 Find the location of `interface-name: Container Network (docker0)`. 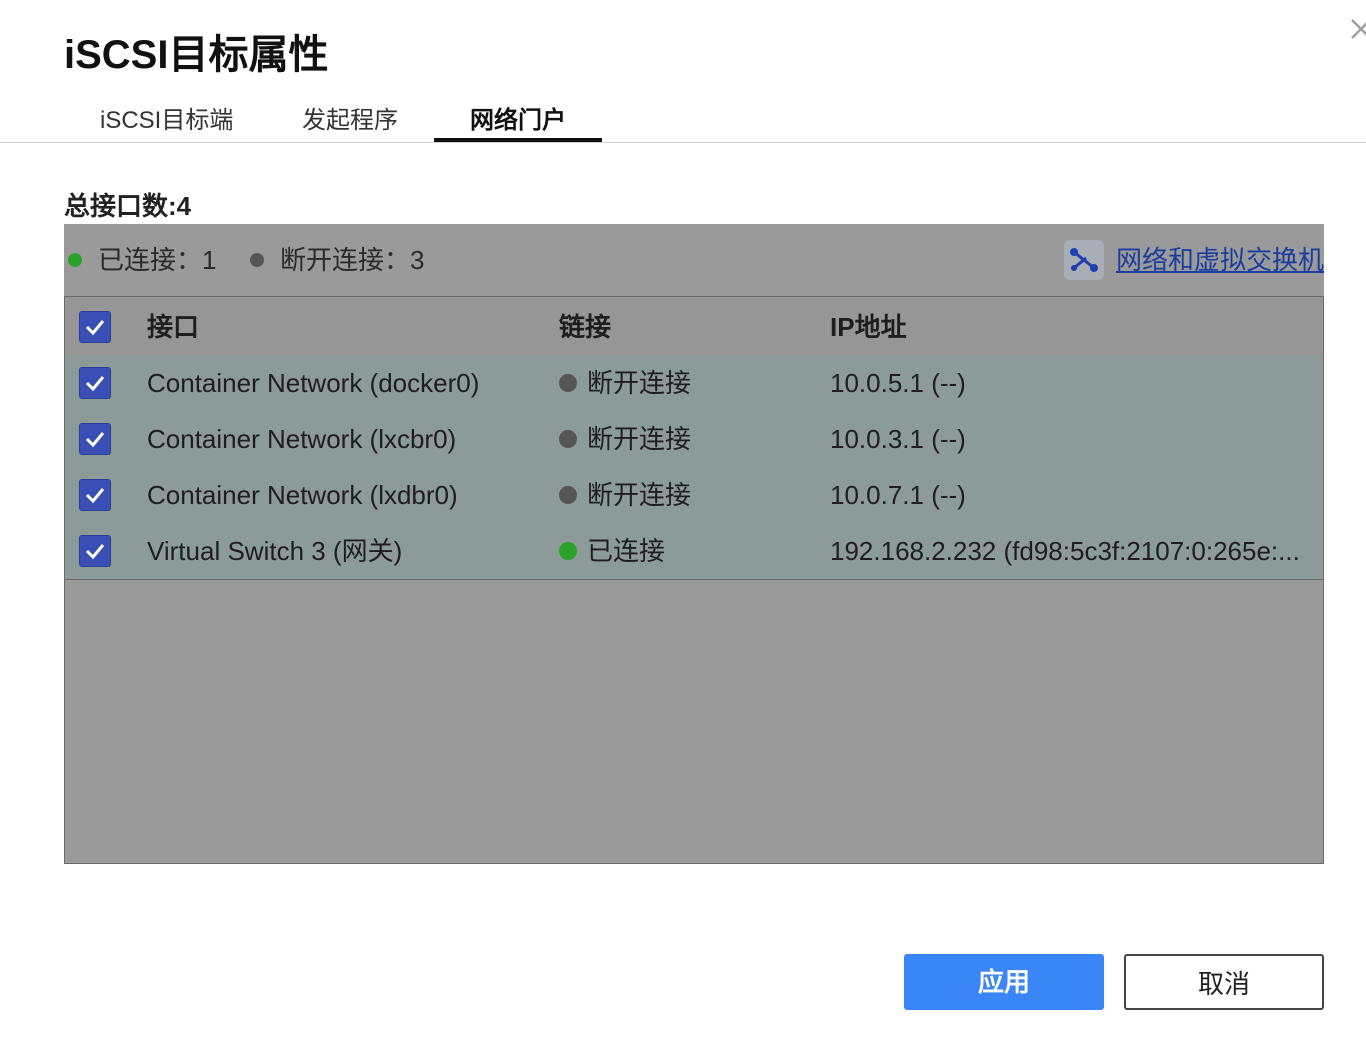

interface-name: Container Network (docker0) is located at coordinates (313, 383).